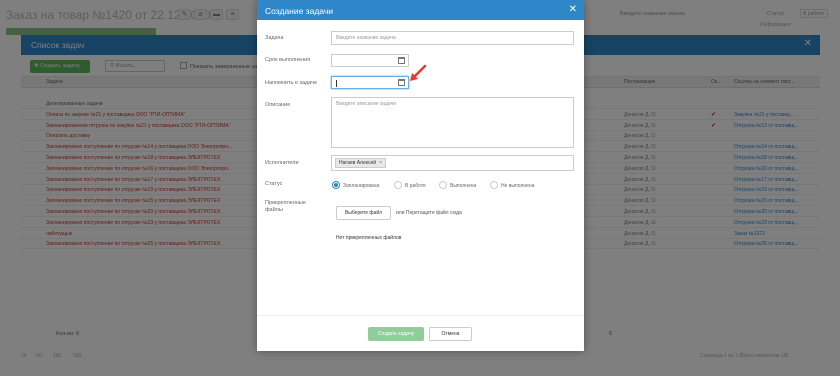  Describe the element at coordinates (518, 186) in the screenshot. I see `status-option-label: Не выполнена` at that location.